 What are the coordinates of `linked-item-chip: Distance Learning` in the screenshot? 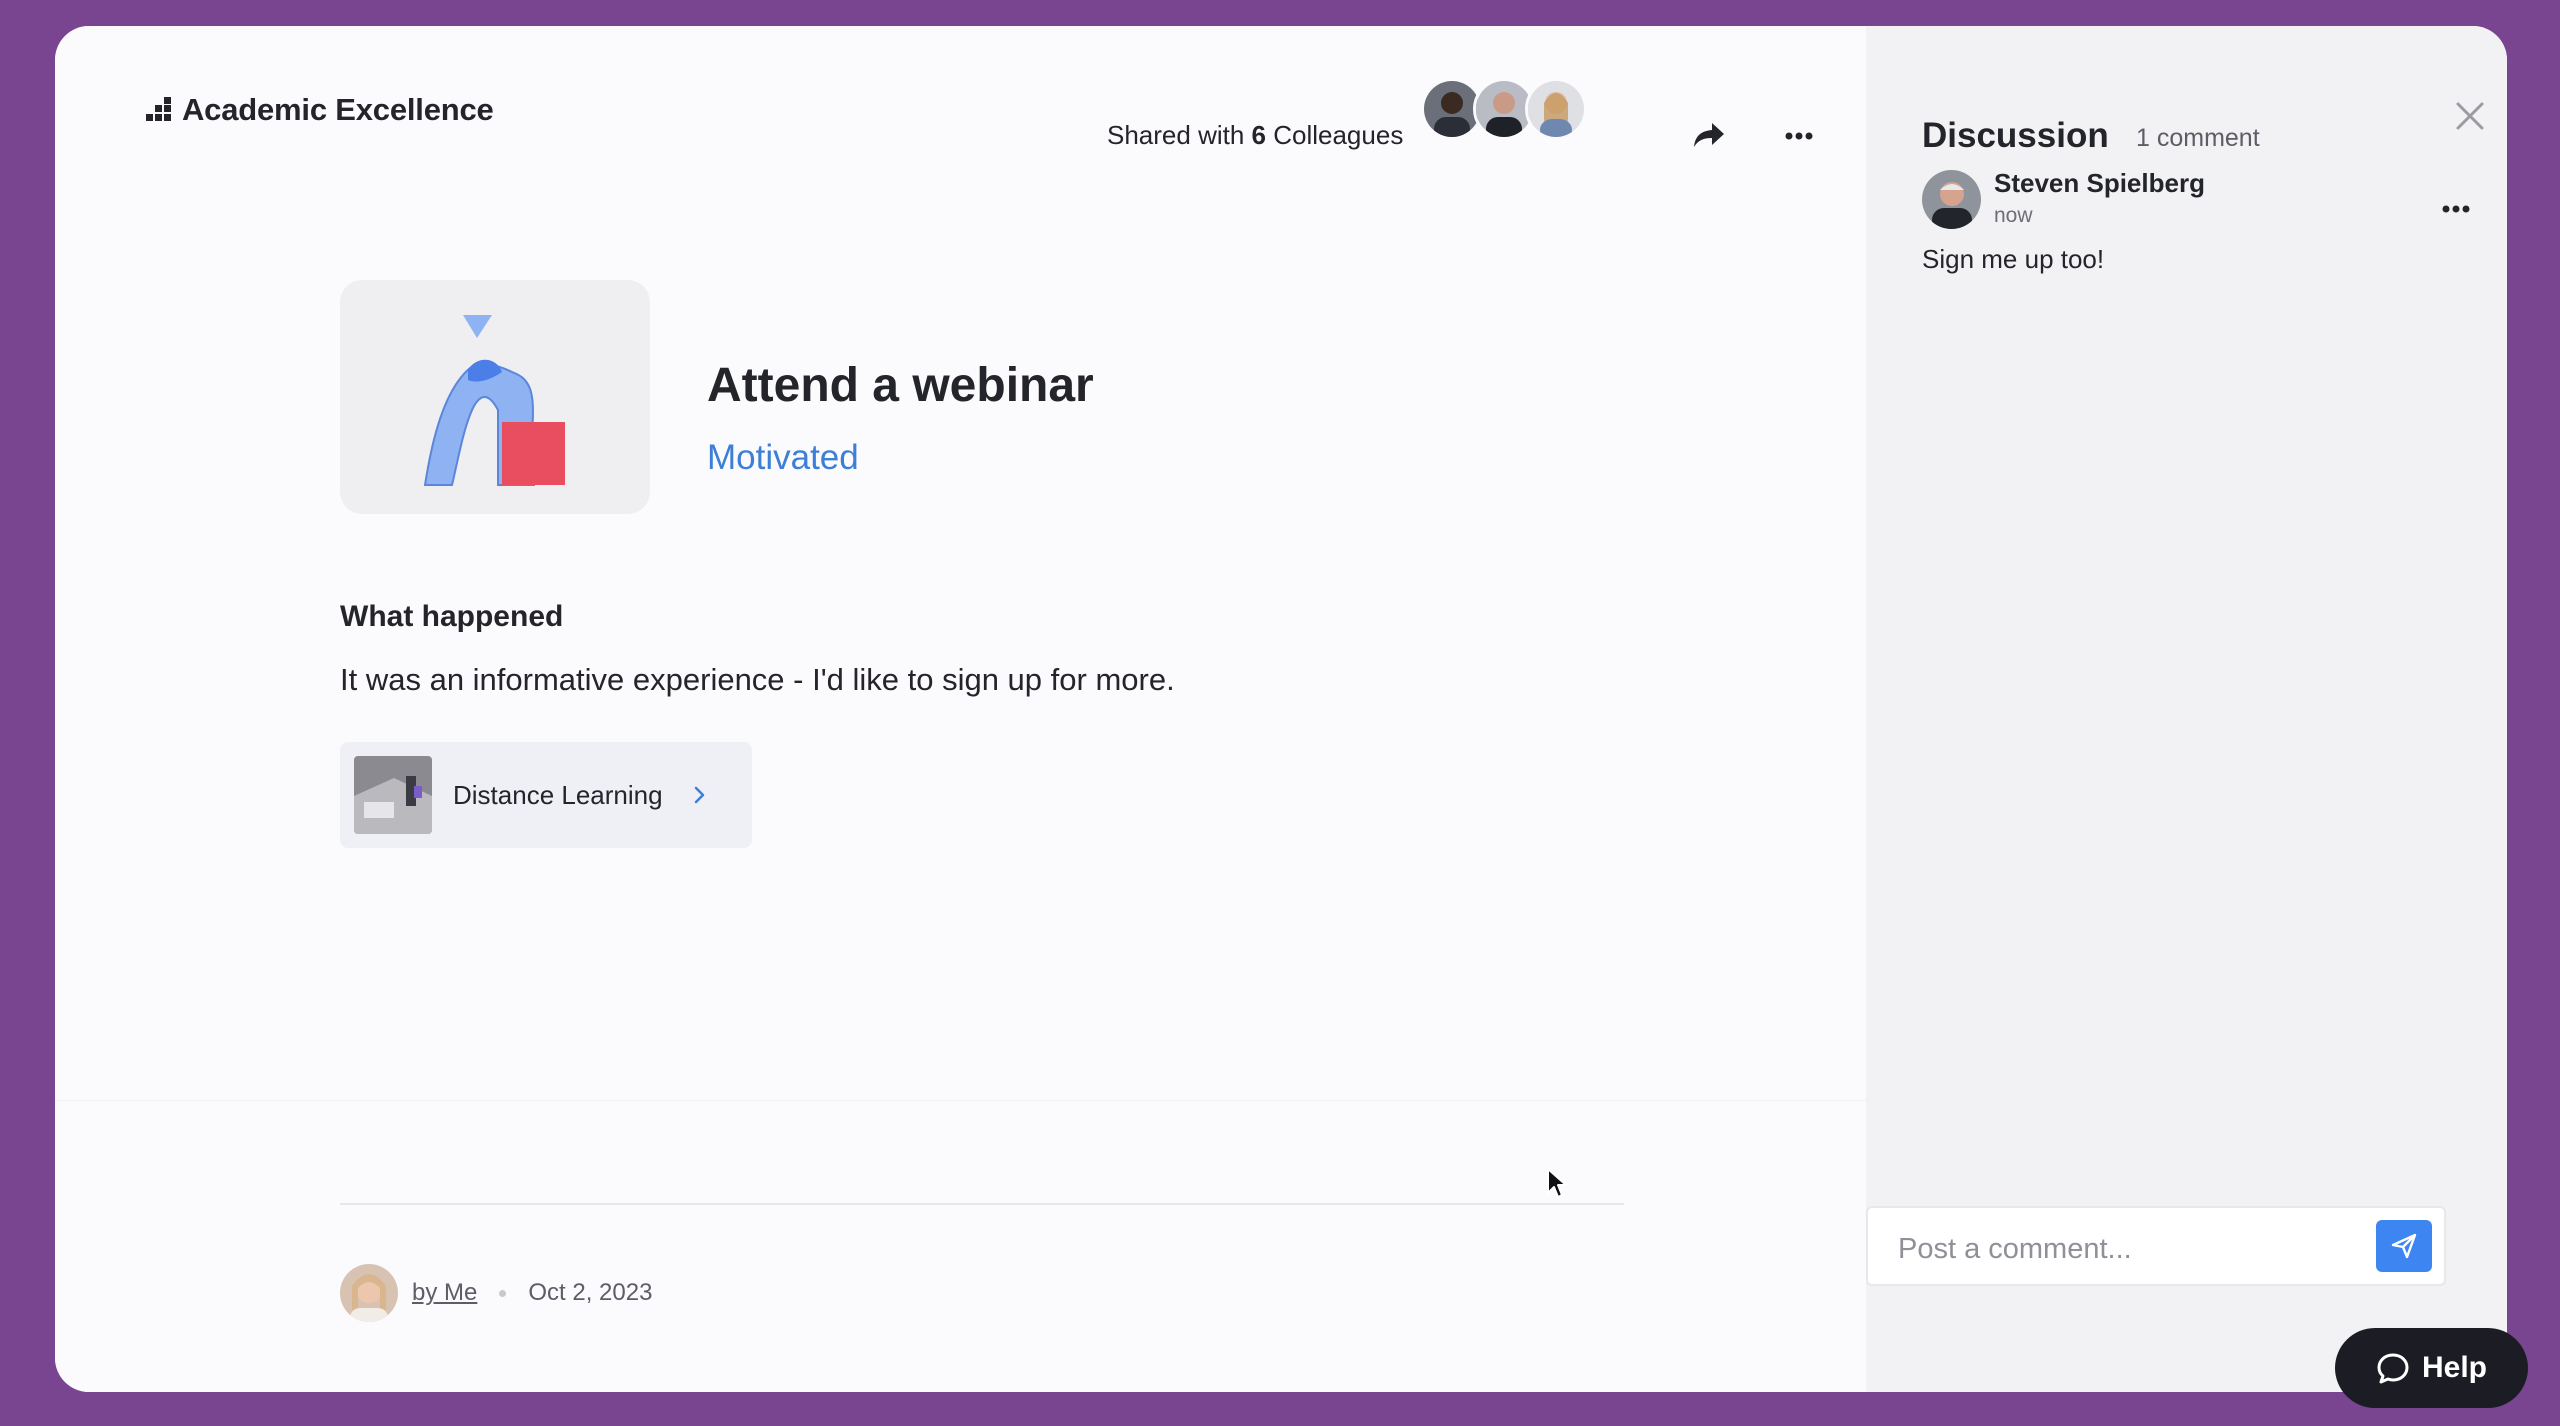 It's located at (546, 795).